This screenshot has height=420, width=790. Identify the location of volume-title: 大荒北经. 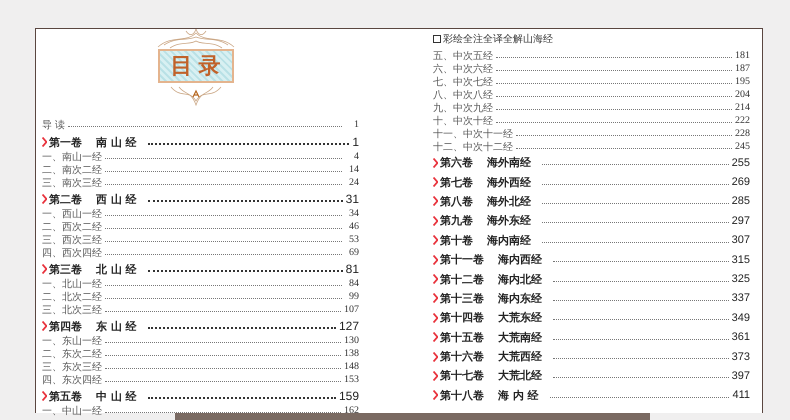
(520, 376).